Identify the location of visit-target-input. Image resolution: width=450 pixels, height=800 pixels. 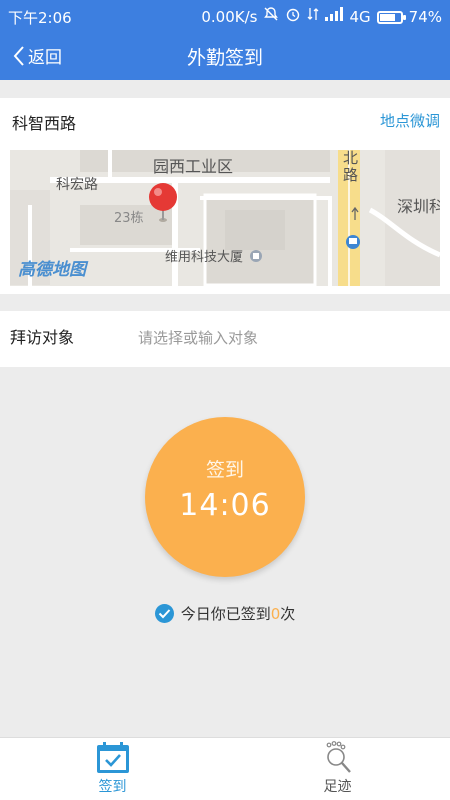
(288, 338).